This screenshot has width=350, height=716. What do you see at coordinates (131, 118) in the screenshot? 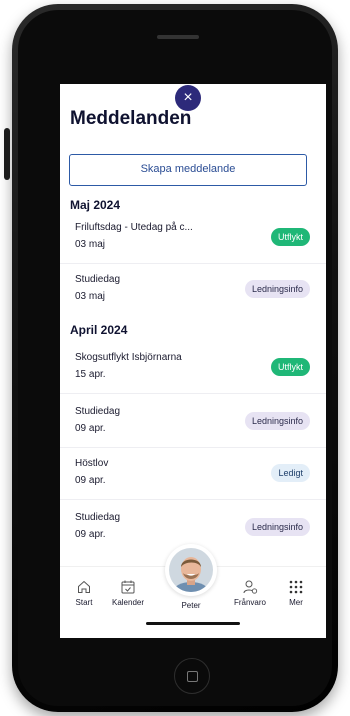
I see `page-title: Meddelanden` at bounding box center [131, 118].